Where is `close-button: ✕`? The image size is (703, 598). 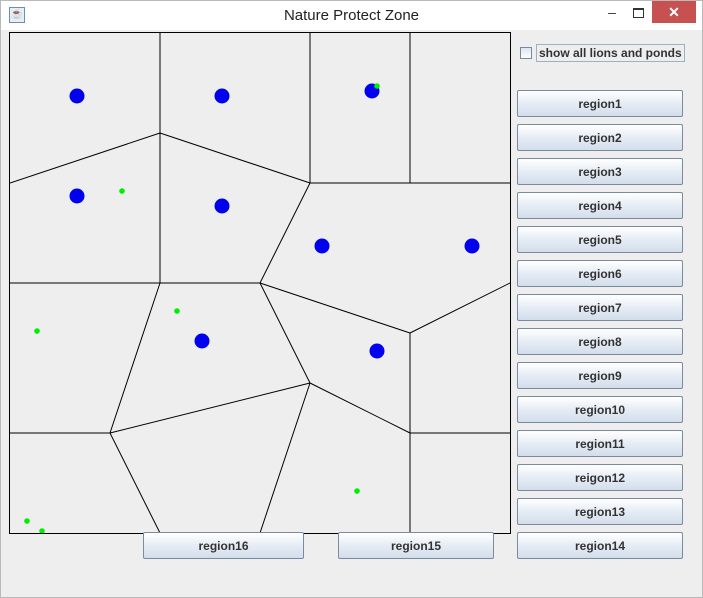 close-button: ✕ is located at coordinates (674, 12).